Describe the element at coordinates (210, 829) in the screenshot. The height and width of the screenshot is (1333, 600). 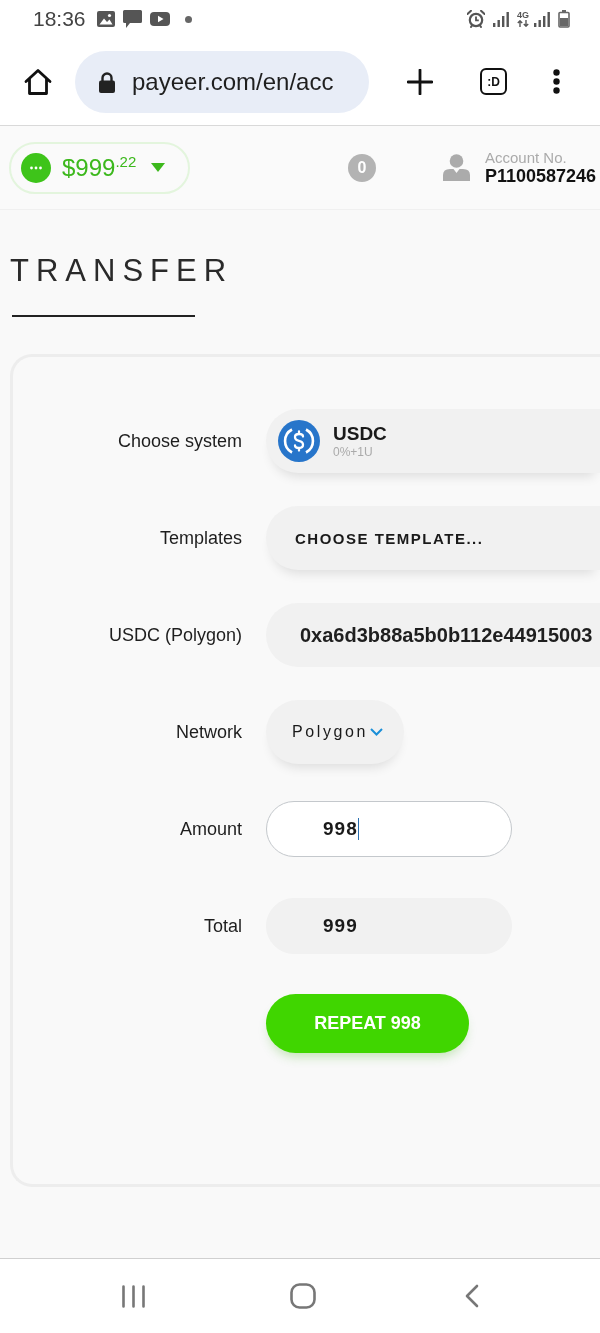
I see `field-label: Amount` at that location.